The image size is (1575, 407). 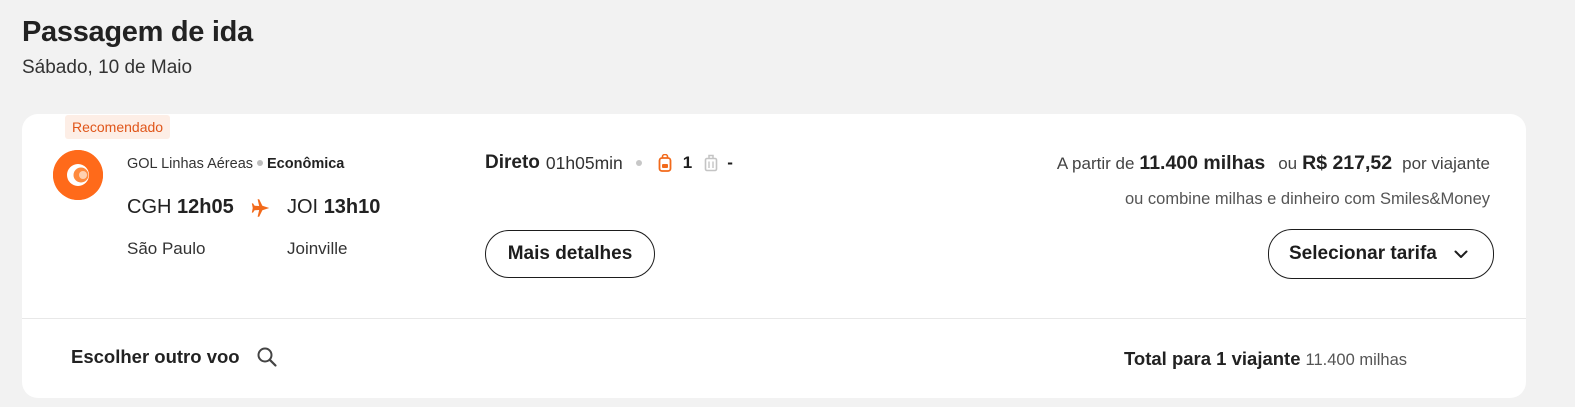 What do you see at coordinates (352, 207) in the screenshot?
I see `arrival-time: 13h10` at bounding box center [352, 207].